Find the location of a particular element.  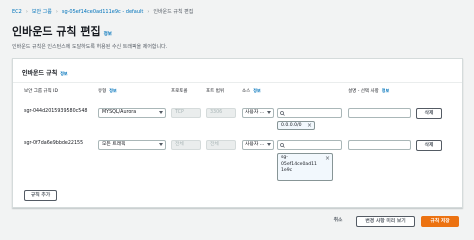

protocol-field: 전체 is located at coordinates (186, 145).